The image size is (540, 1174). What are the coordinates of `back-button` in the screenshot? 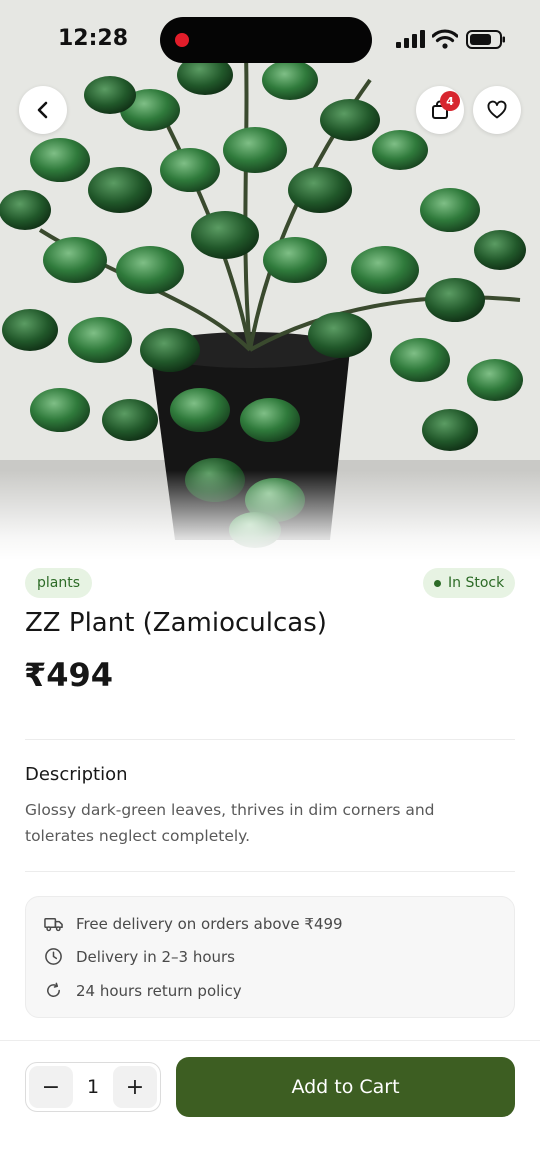 It's located at (43, 110).